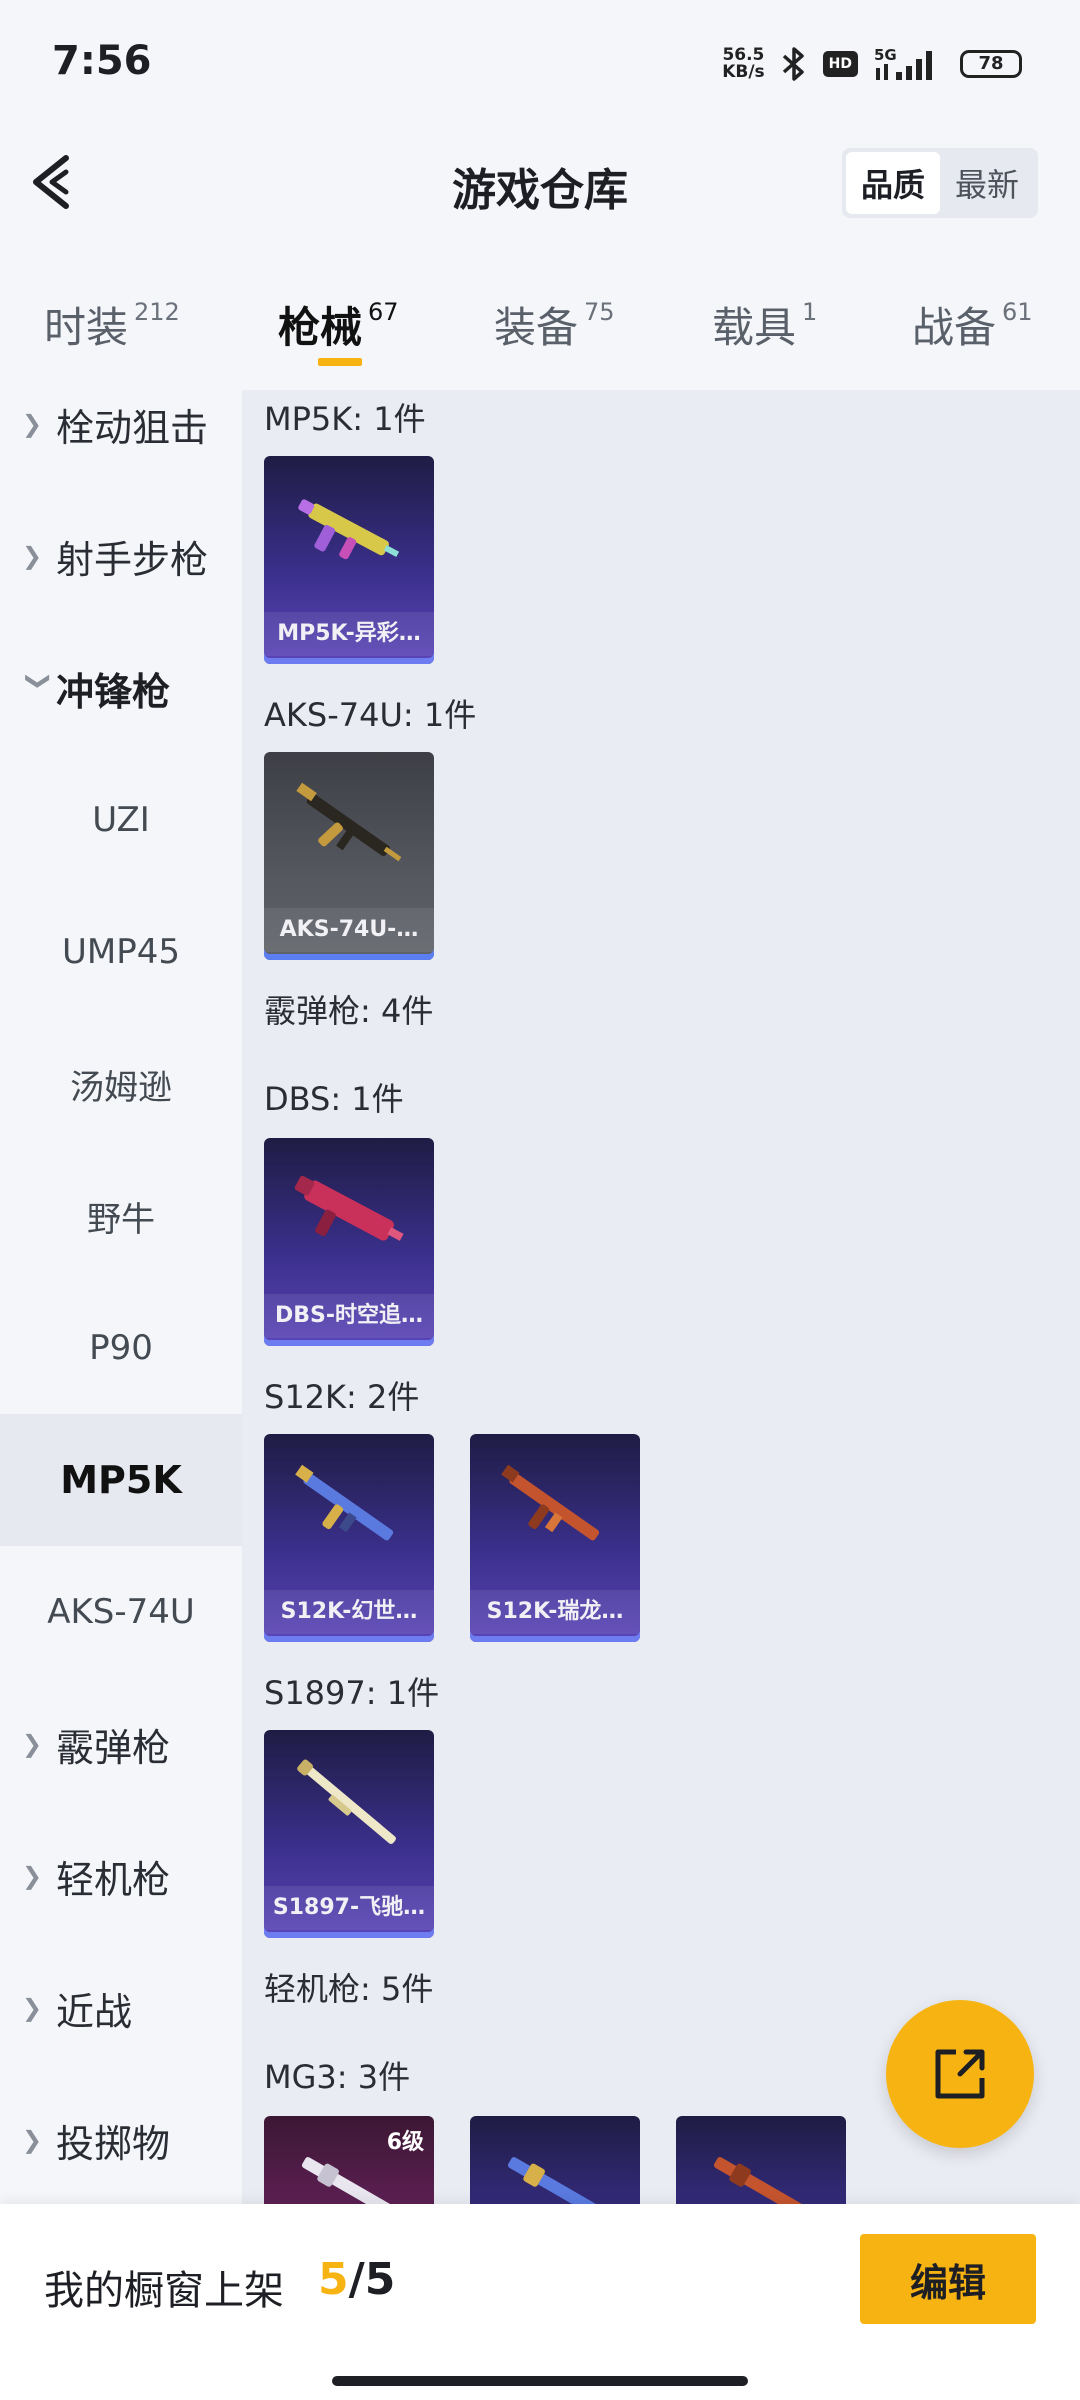 This screenshot has width=1080, height=2400. I want to click on sort-option-latest: 最新, so click(987, 183).